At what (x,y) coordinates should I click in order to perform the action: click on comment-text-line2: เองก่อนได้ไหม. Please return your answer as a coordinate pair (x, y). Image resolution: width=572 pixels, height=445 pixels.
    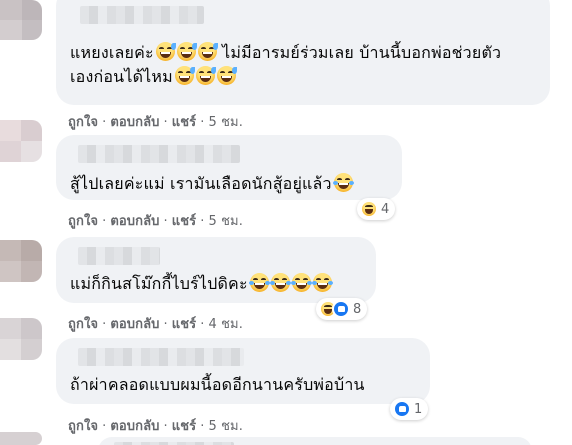
    Looking at the image, I should click on (305, 77).